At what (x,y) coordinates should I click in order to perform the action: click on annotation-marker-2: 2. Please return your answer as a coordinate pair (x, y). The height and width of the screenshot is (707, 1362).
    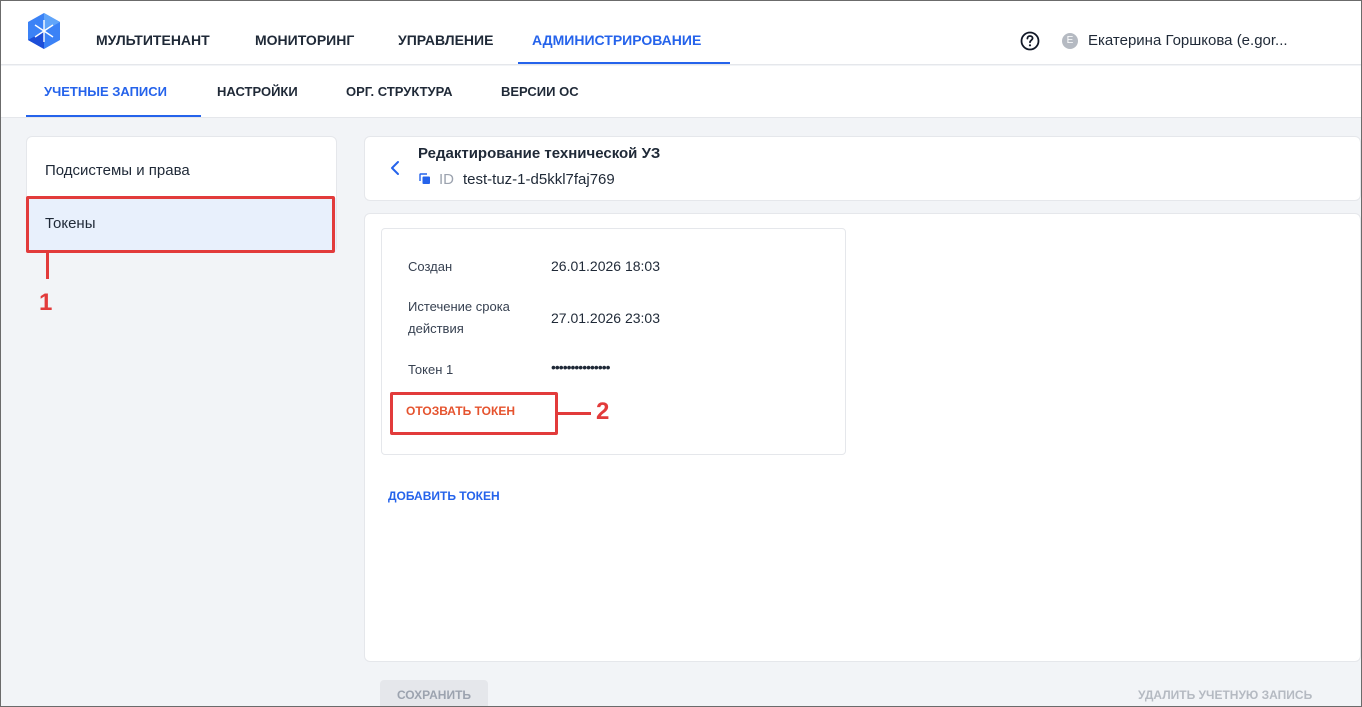
    Looking at the image, I should click on (603, 411).